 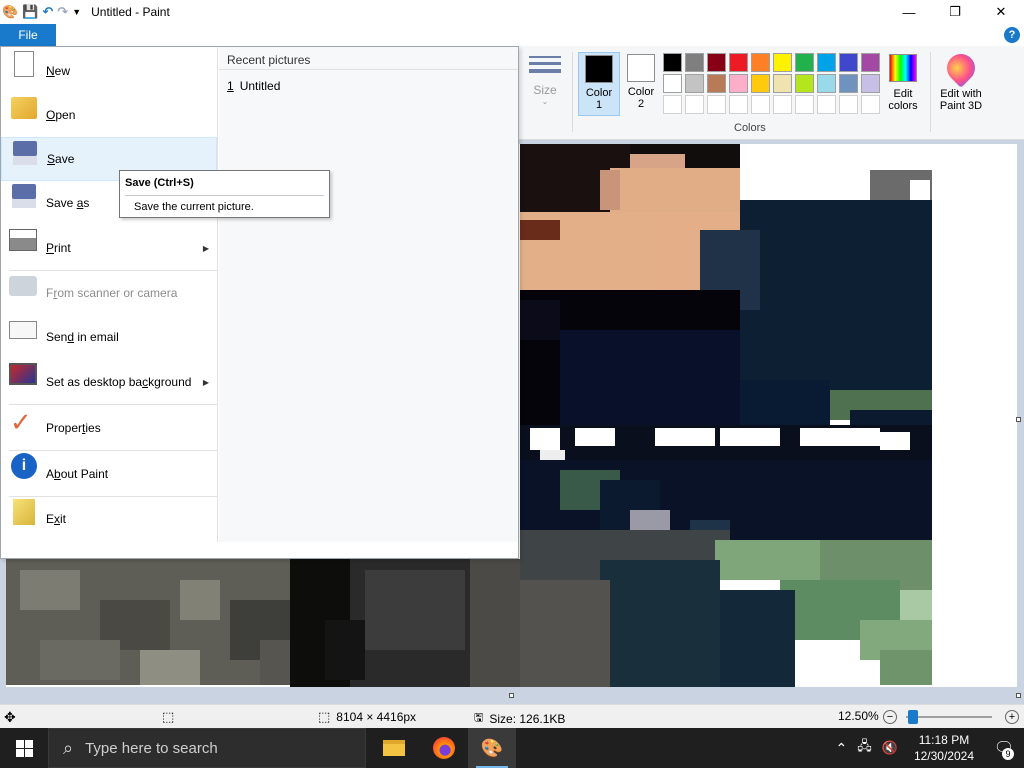 What do you see at coordinates (890, 748) in the screenshot?
I see `volume-muted-icon: 🔇` at bounding box center [890, 748].